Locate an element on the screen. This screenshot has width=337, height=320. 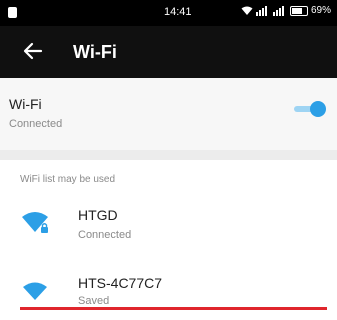
signal-icon is located at coordinates (261, 10).